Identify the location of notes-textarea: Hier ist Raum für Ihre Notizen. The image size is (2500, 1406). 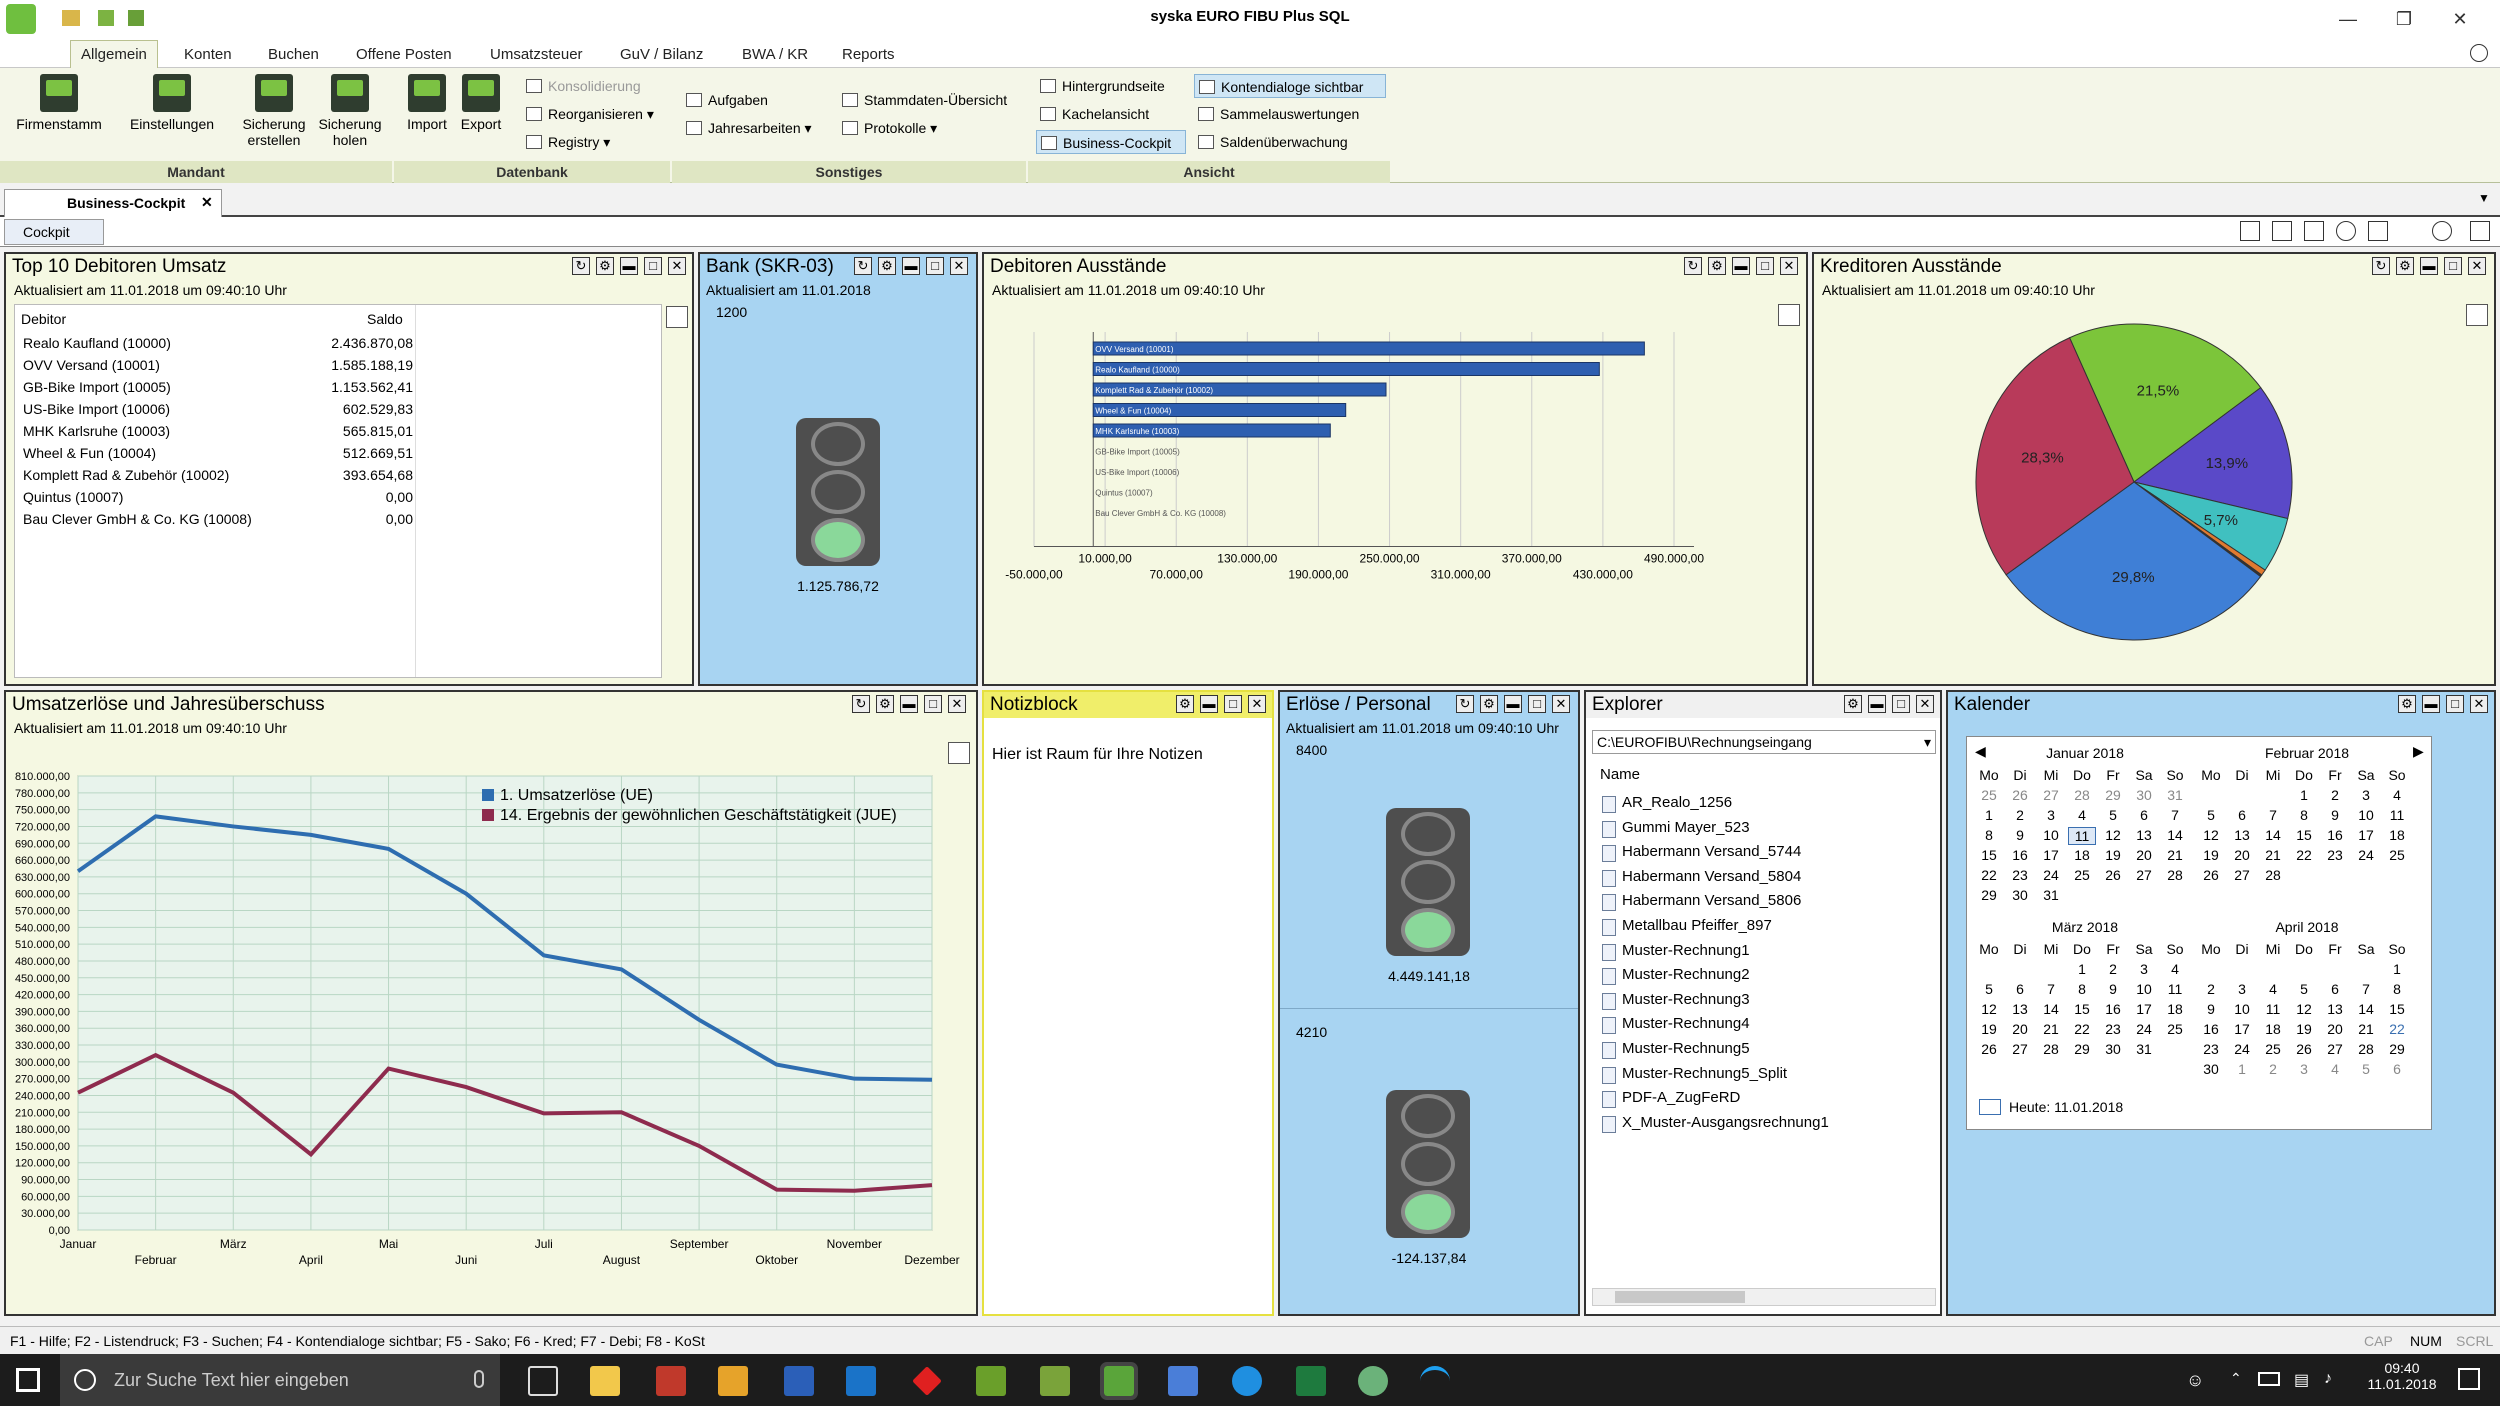
(1097, 755).